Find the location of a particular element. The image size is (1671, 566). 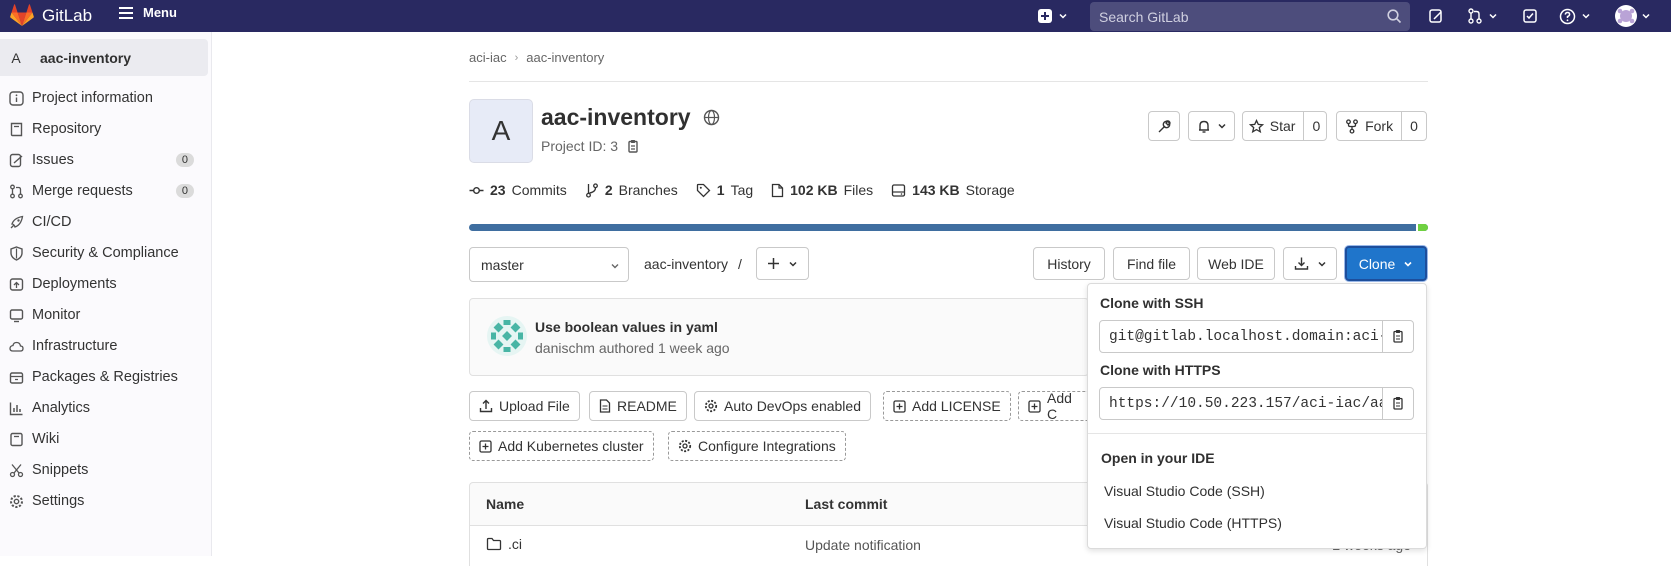

copy-https-url-button is located at coordinates (1398, 403).